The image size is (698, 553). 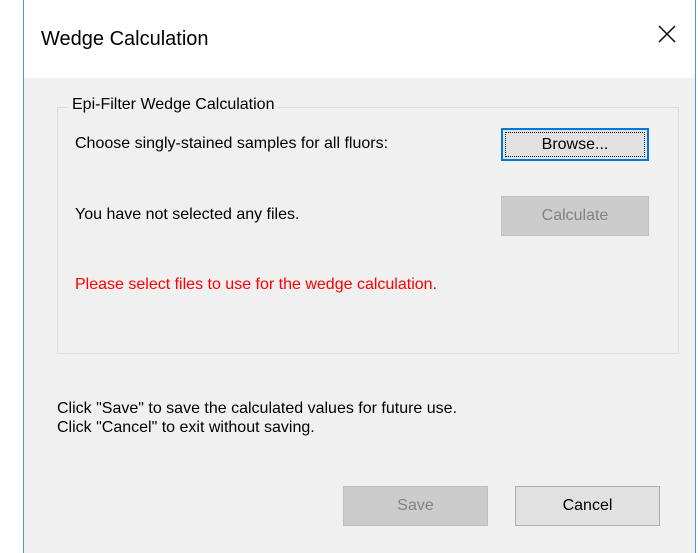 I want to click on groupbox-legend: Epi-Filter Wedge Calculation, so click(x=173, y=105).